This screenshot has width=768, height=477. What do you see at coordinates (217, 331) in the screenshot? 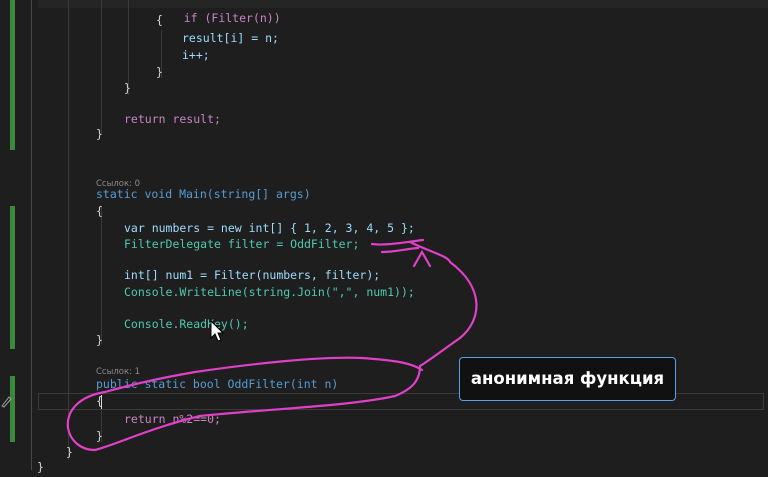
I see `mouse-cursor-icon` at bounding box center [217, 331].